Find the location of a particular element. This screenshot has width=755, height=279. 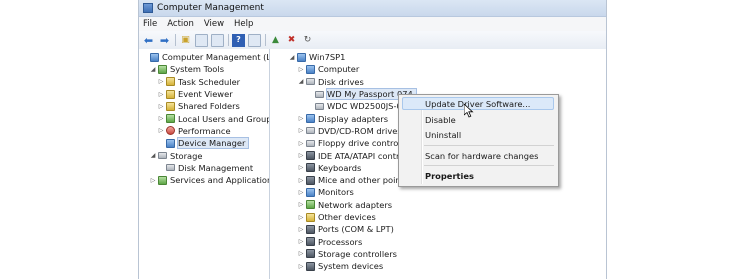

computer-management-icon is located at coordinates (154, 57).